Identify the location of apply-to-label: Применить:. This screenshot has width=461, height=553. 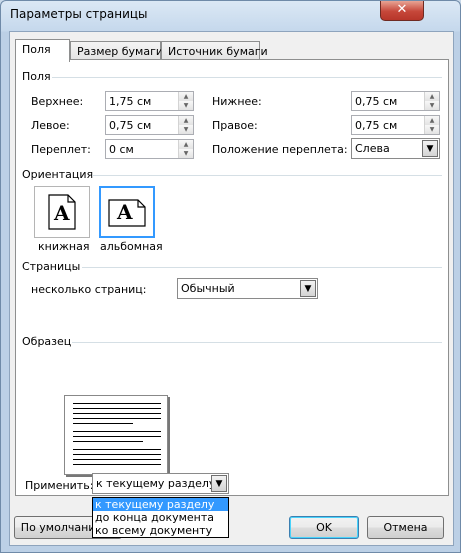
(59, 485).